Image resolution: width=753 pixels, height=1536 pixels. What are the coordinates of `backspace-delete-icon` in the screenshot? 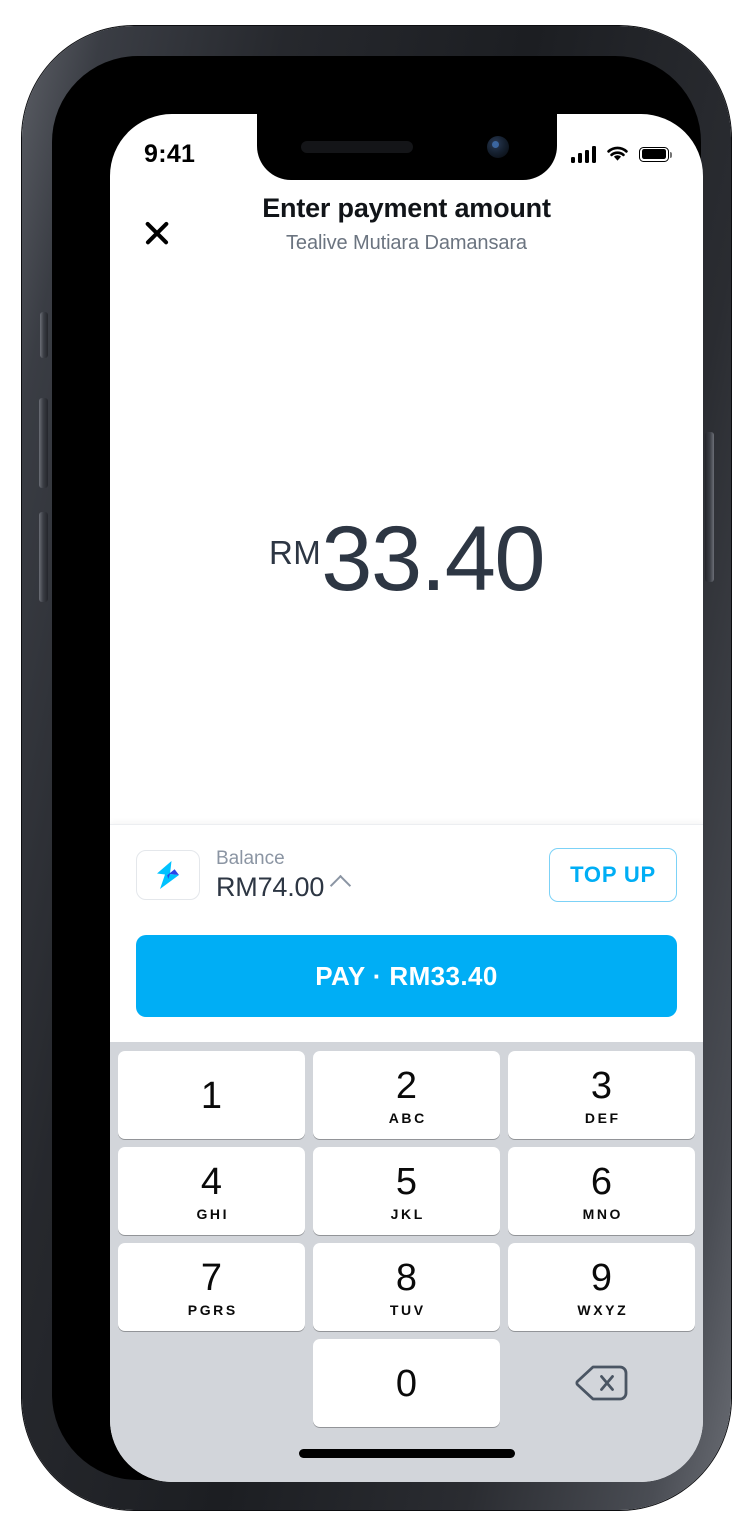 It's located at (600, 1383).